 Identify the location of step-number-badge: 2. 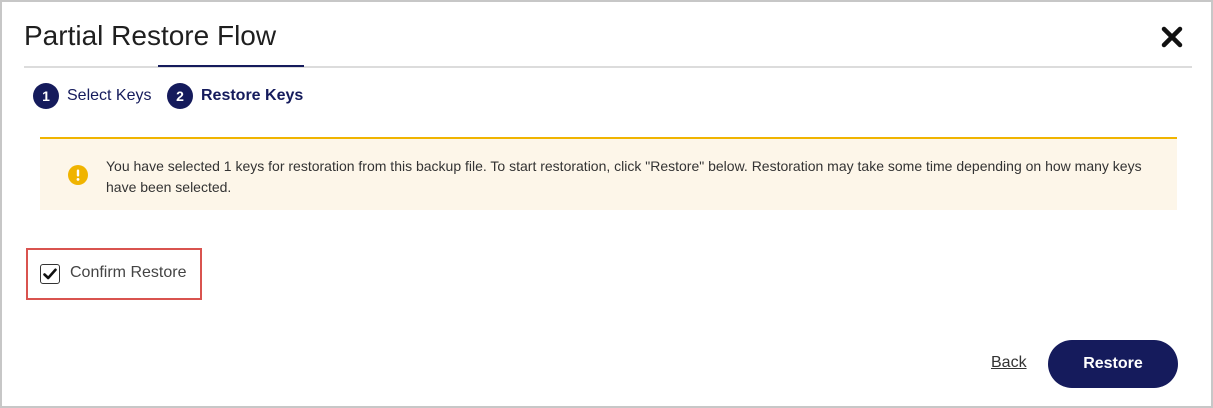
(180, 96).